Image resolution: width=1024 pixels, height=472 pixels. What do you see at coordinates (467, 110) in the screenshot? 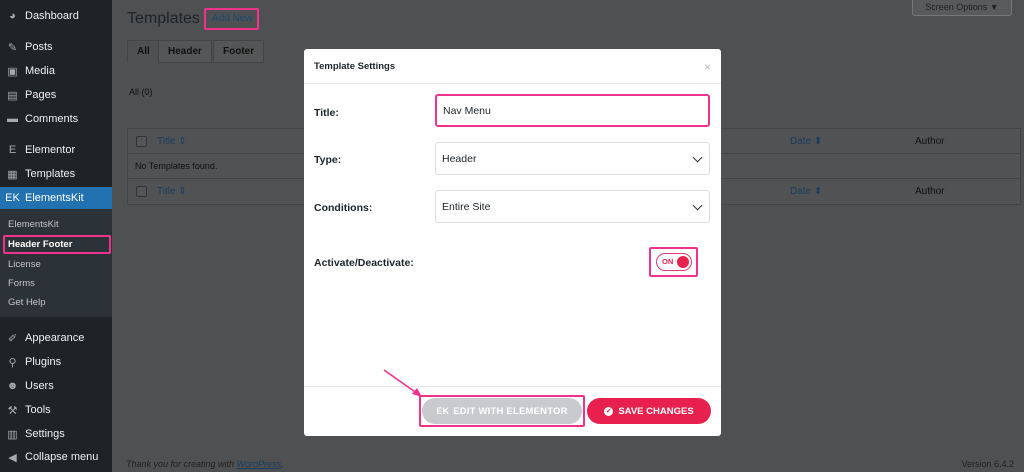
I see `title-input-value: Nav Menu` at bounding box center [467, 110].